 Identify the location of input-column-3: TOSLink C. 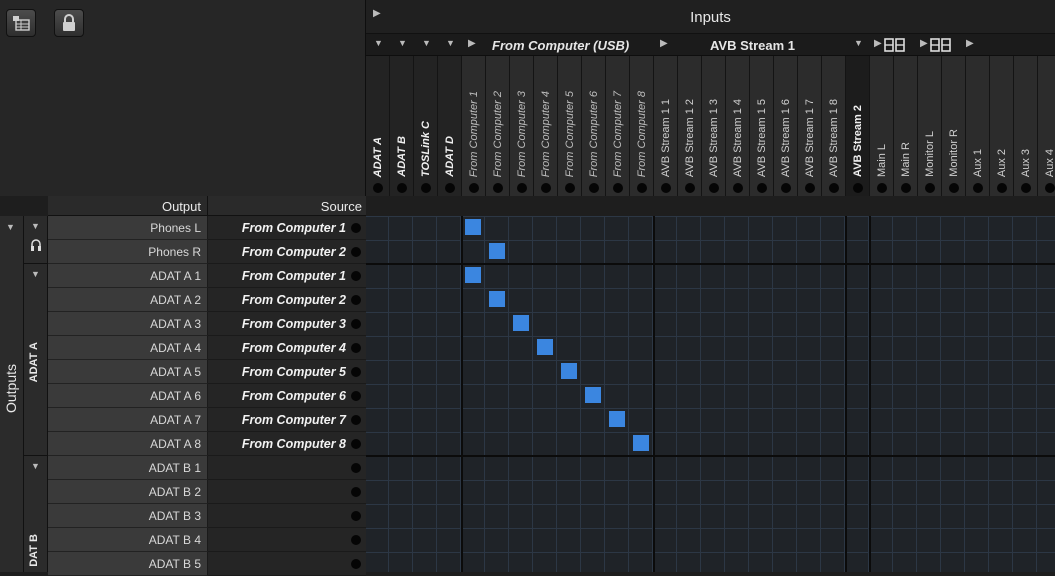
(426, 126).